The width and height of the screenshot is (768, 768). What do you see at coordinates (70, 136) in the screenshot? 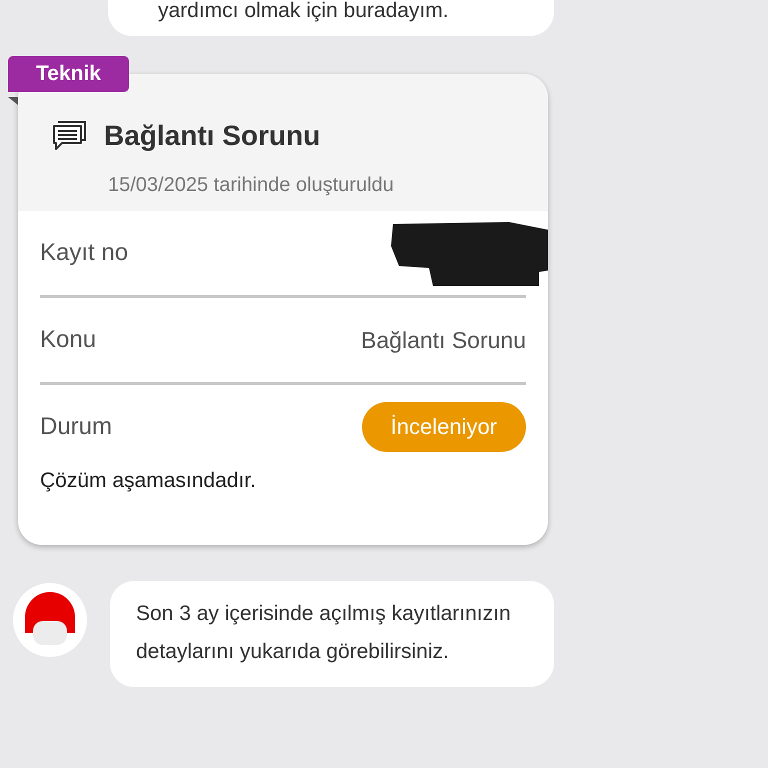
I see `chat-icon` at bounding box center [70, 136].